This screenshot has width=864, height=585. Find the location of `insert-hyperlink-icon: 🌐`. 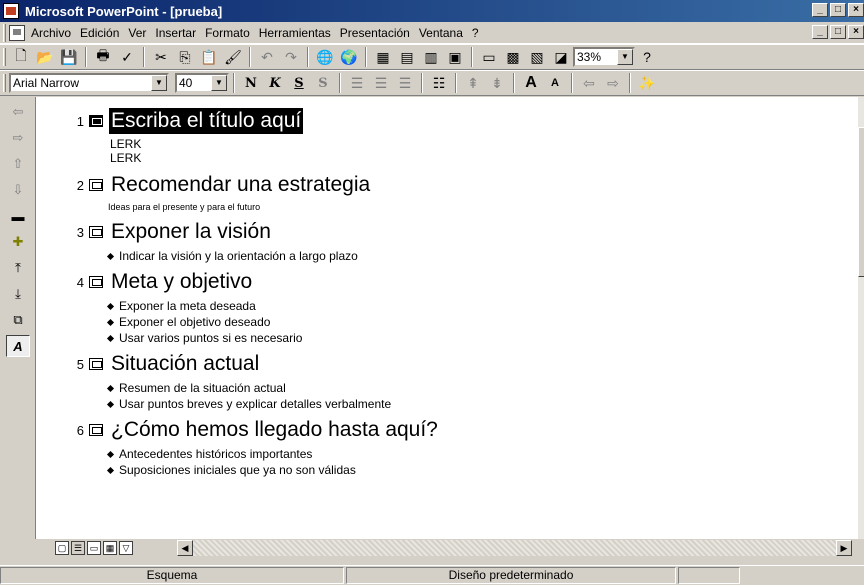

insert-hyperlink-icon: 🌐 is located at coordinates (325, 57).